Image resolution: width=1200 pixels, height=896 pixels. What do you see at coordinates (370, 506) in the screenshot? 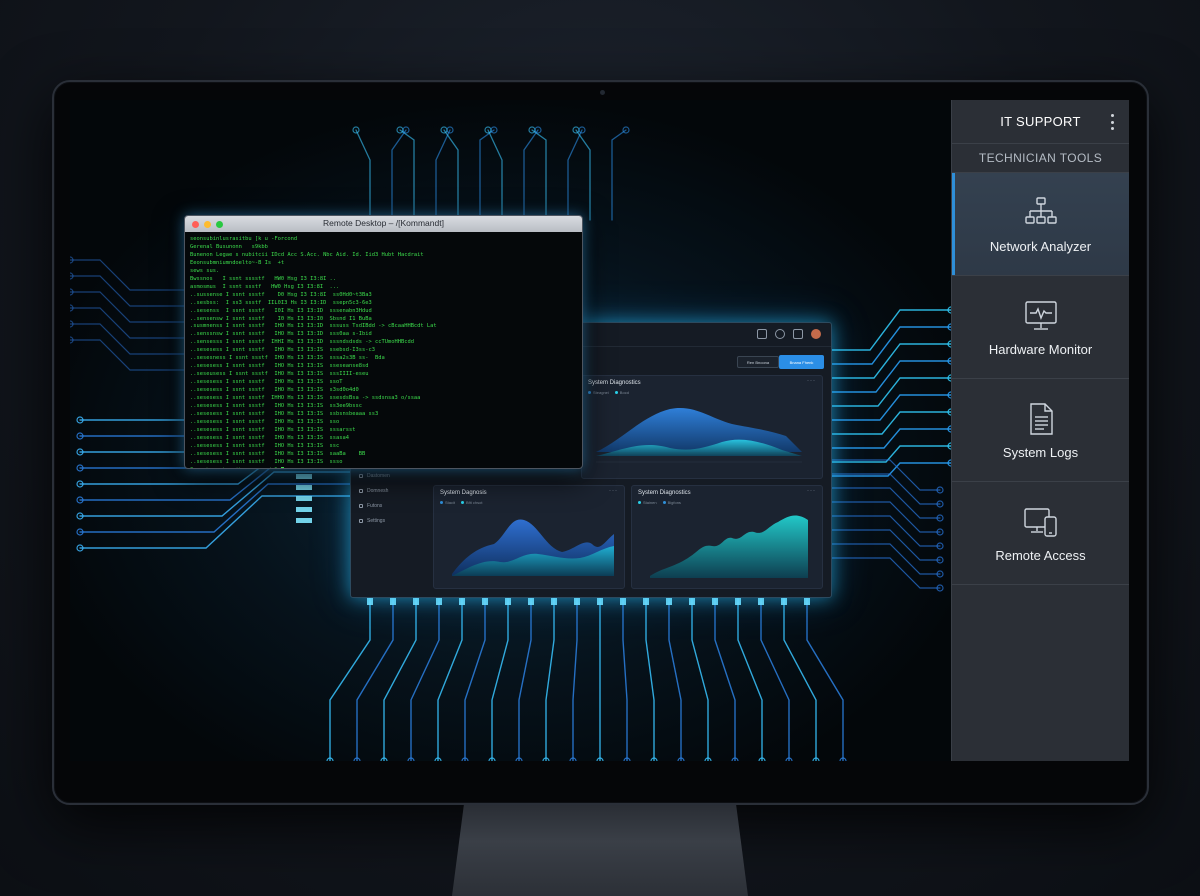
I see `nav-item-functions: Futons` at bounding box center [370, 506].